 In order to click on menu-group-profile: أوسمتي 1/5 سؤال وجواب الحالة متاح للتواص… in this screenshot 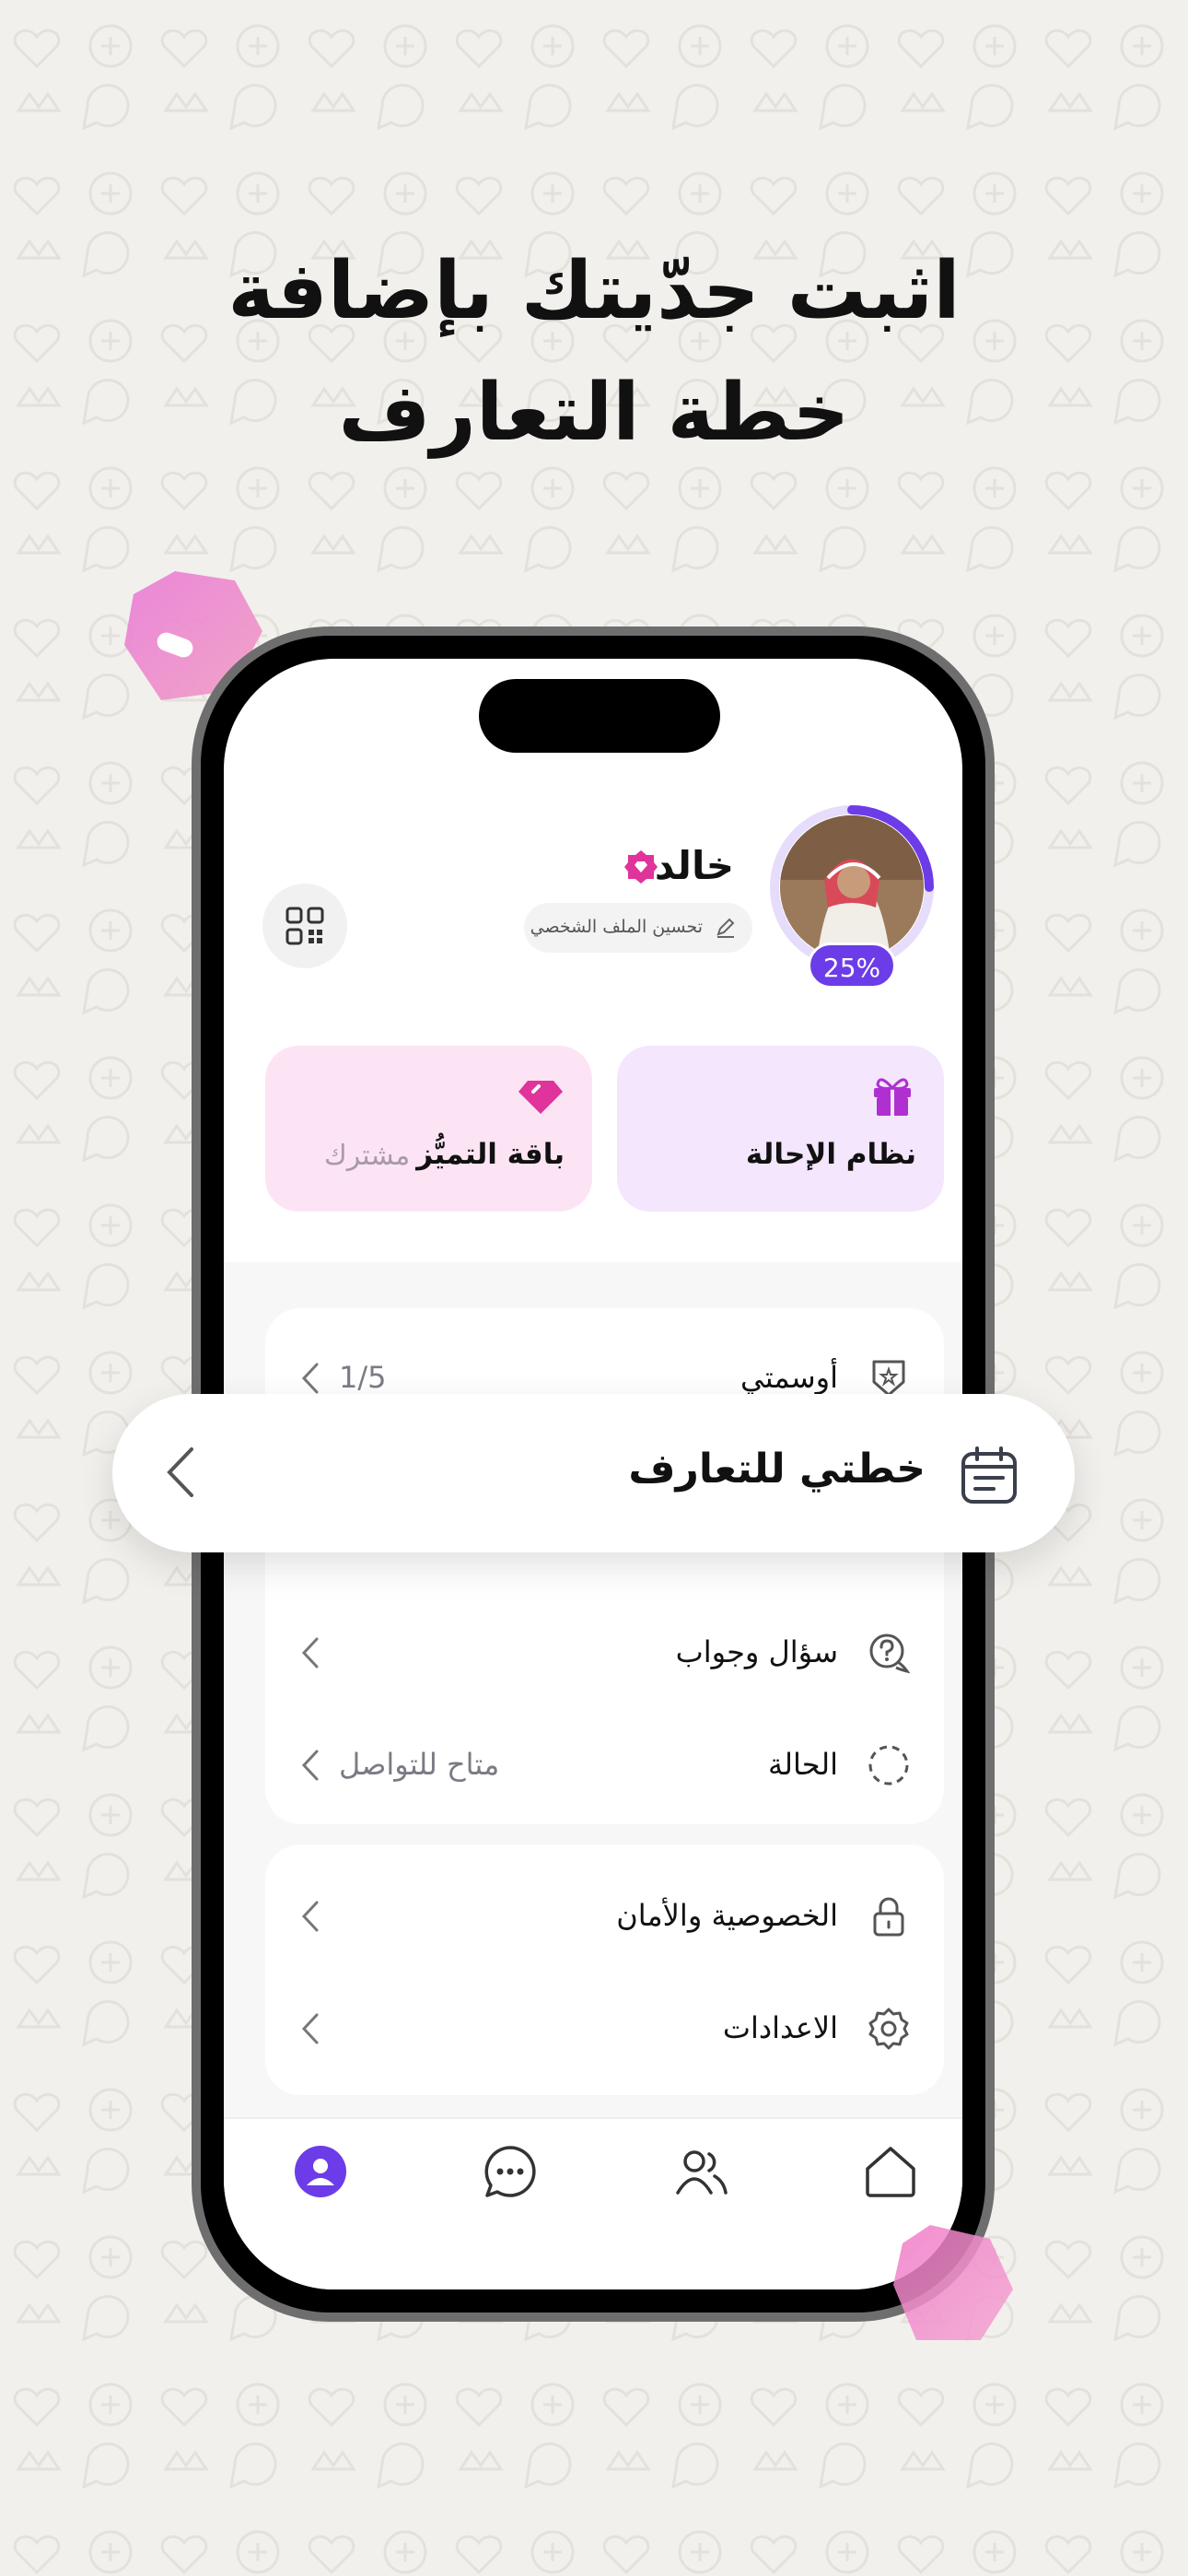, I will do `click(604, 1566)`.